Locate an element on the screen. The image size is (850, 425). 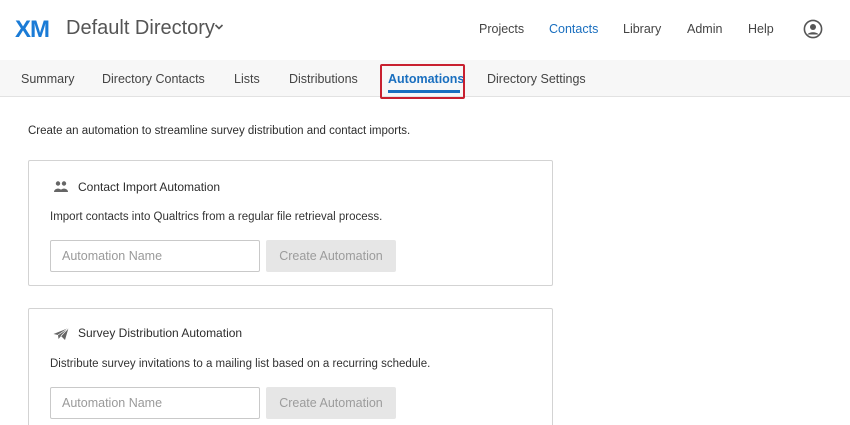
nav-admin: Admin is located at coordinates (704, 29).